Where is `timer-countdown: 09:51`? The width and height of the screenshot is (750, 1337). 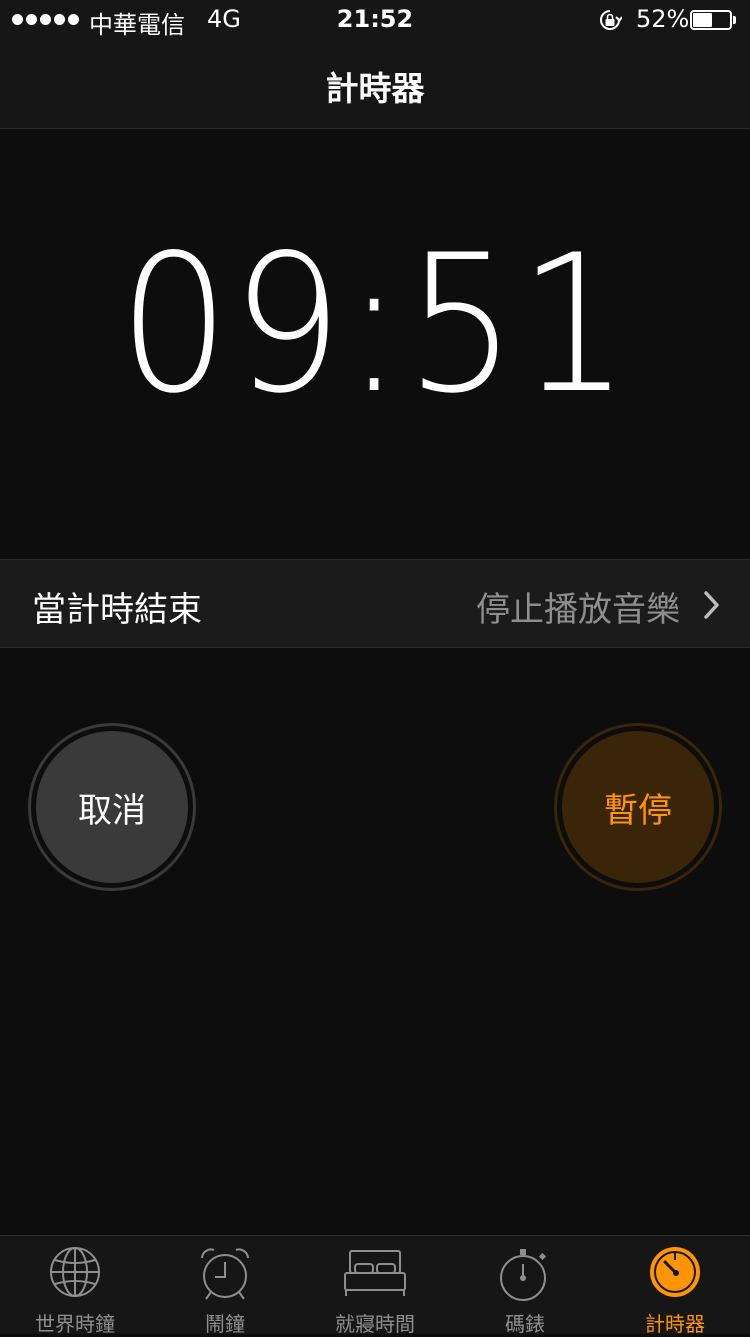 timer-countdown: 09:51 is located at coordinates (375, 324).